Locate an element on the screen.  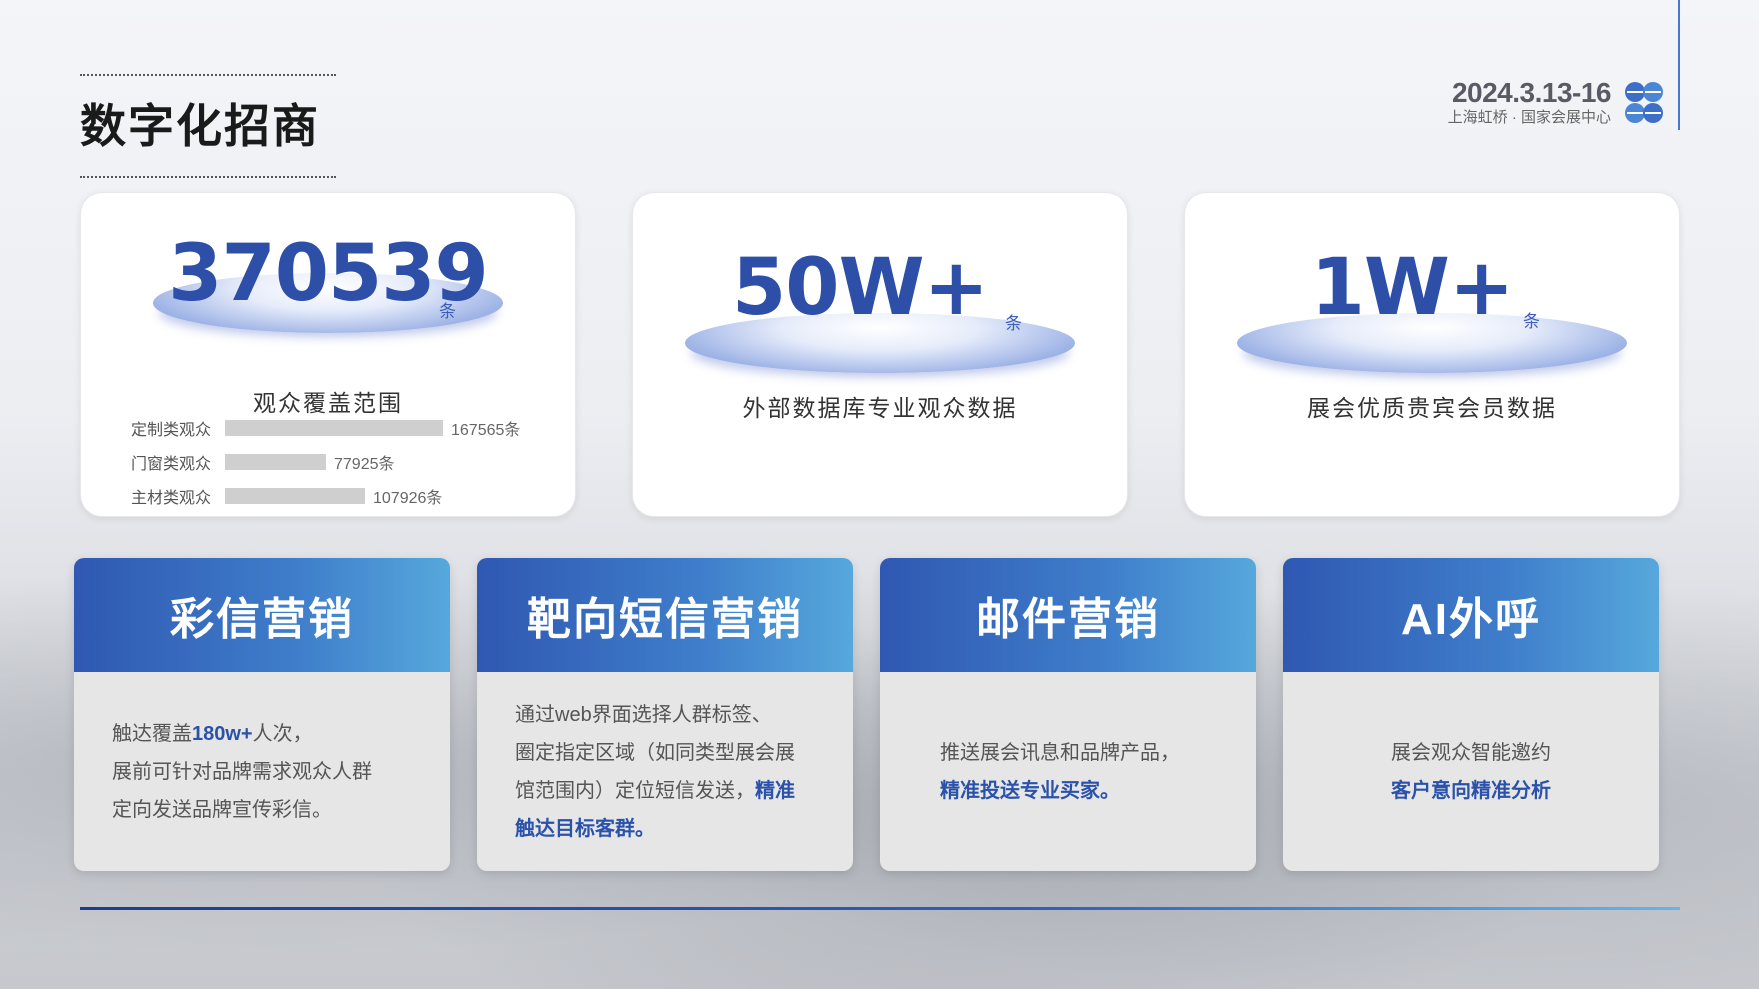
highlight-text: 180w+ is located at coordinates (222, 733).